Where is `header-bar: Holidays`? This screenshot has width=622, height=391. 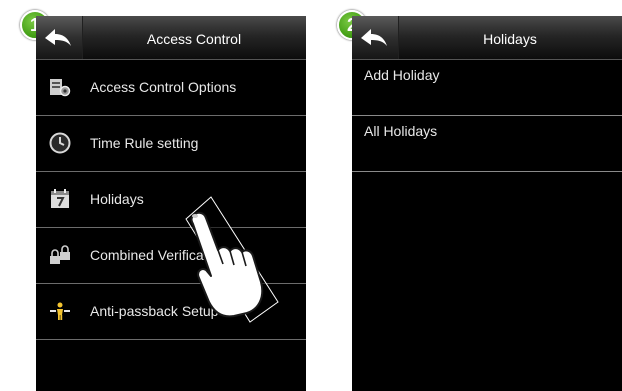
header-bar: Holidays is located at coordinates (487, 38).